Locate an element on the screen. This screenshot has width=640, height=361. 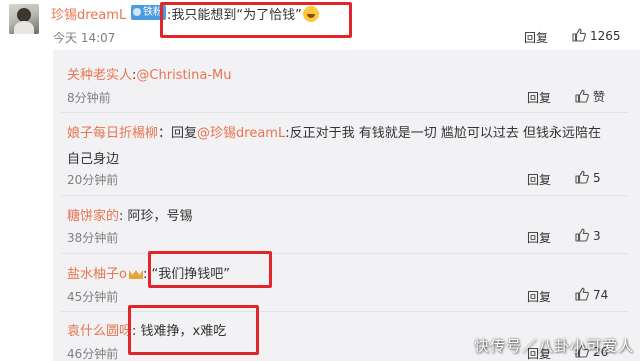
like-count: 3 is located at coordinates (597, 236).